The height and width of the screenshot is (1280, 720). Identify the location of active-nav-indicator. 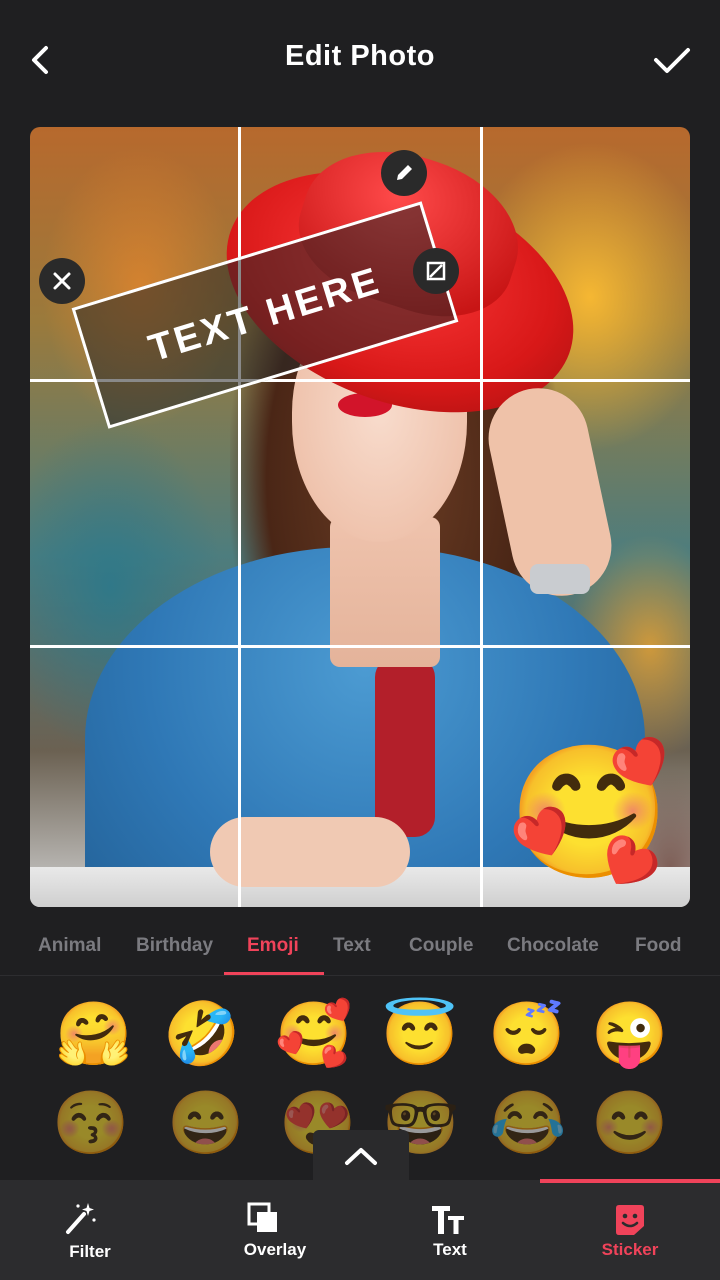
(630, 1181).